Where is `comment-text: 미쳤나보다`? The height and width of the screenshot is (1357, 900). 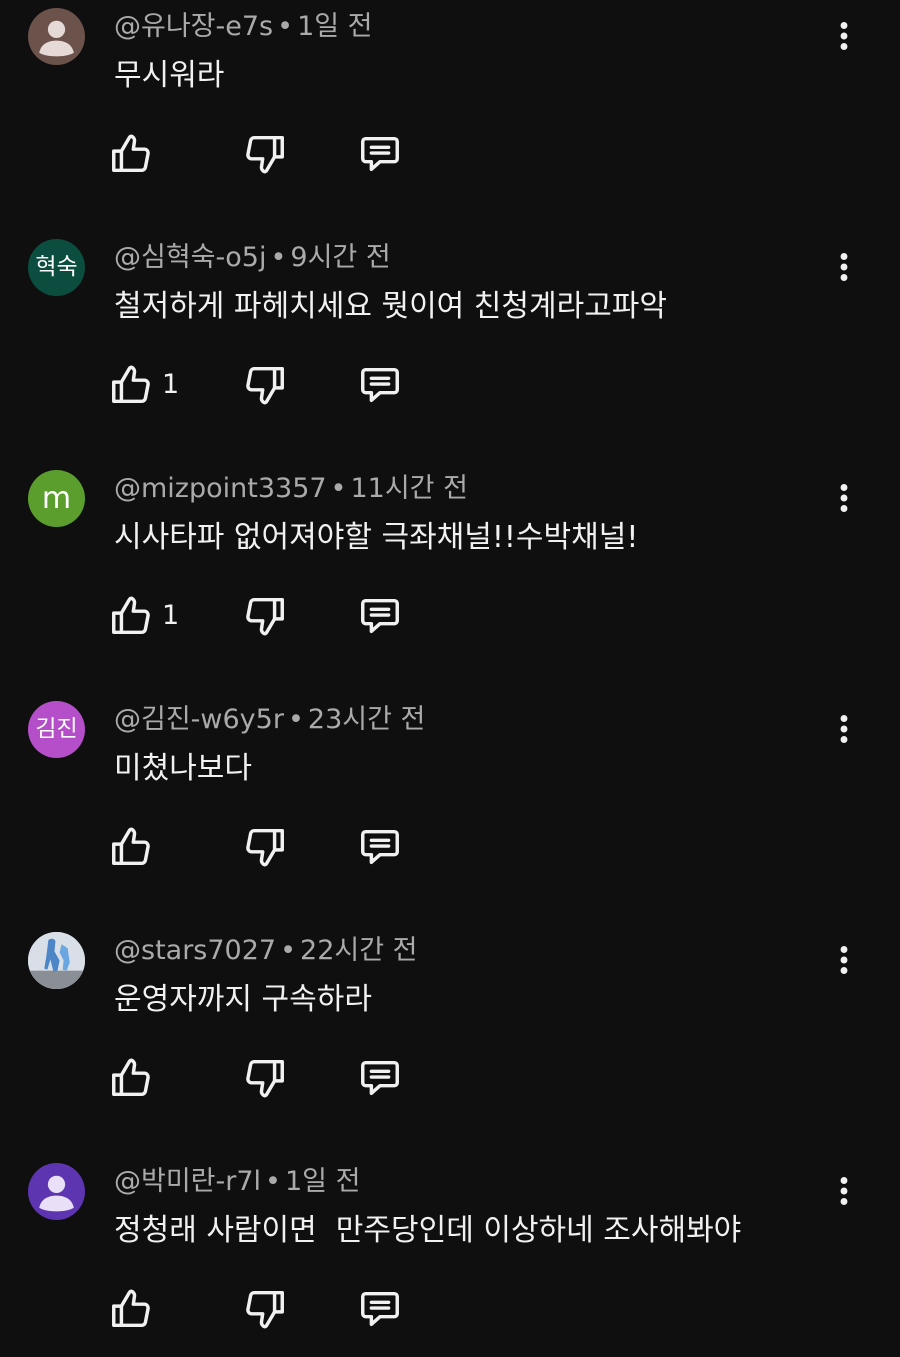
comment-text: 미쳤나보다 is located at coordinates (183, 768).